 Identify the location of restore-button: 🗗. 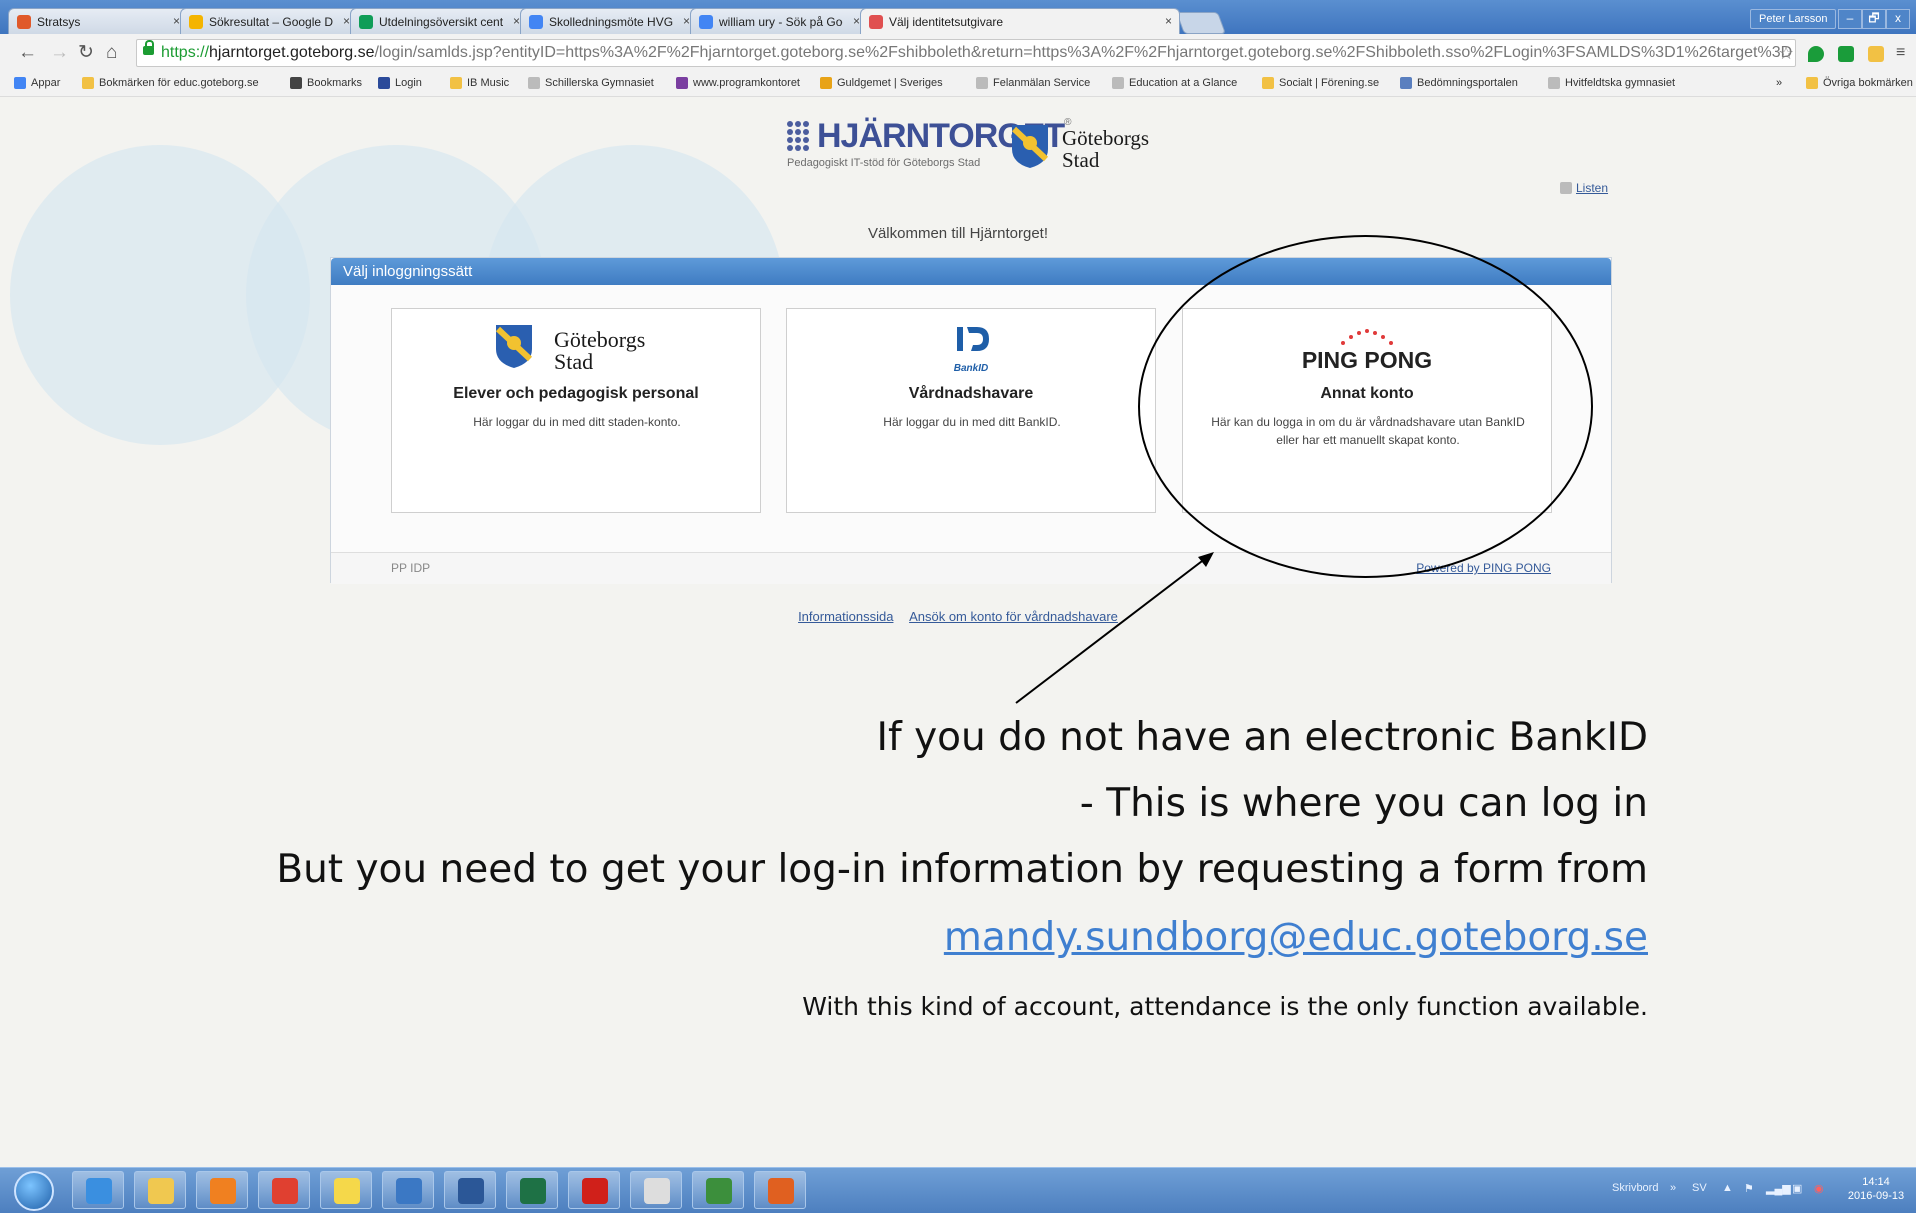
(1874, 19).